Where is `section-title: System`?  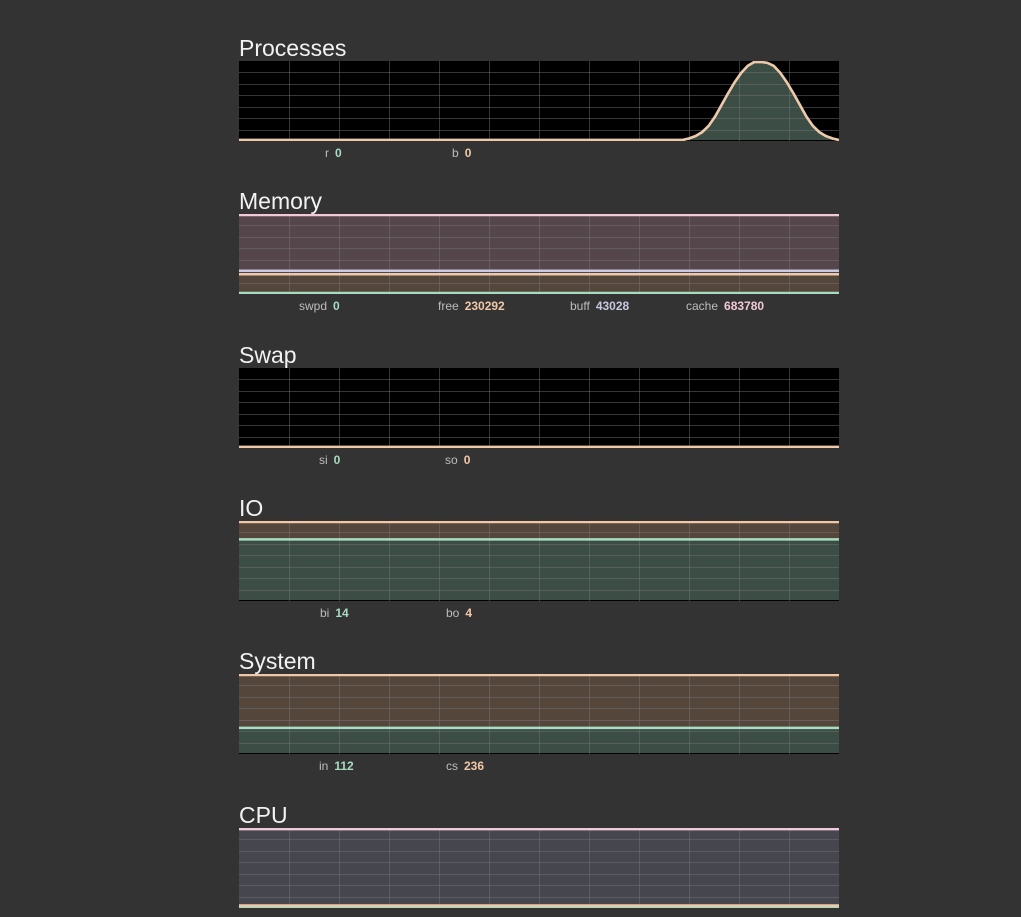 section-title: System is located at coordinates (277, 661).